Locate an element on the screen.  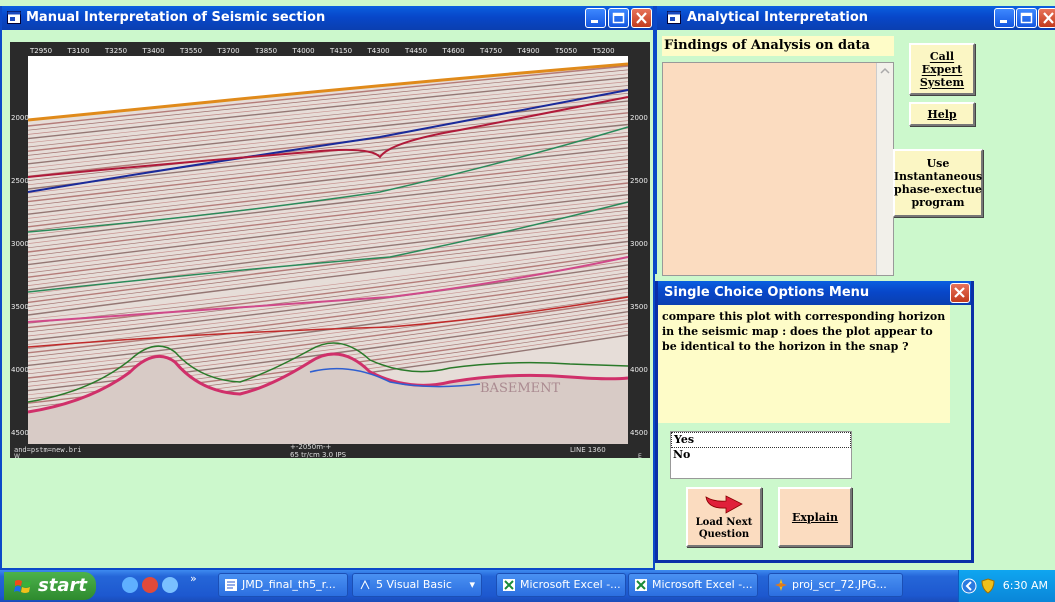
depth-label-right: 4500 is located at coordinates (639, 433).